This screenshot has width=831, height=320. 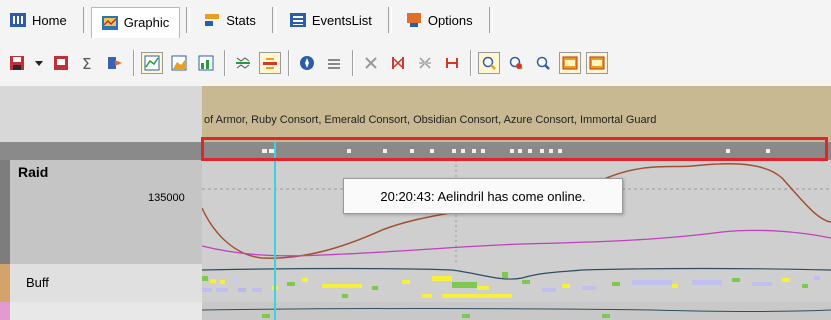 I want to click on bar-chart-icon, so click(x=206, y=63).